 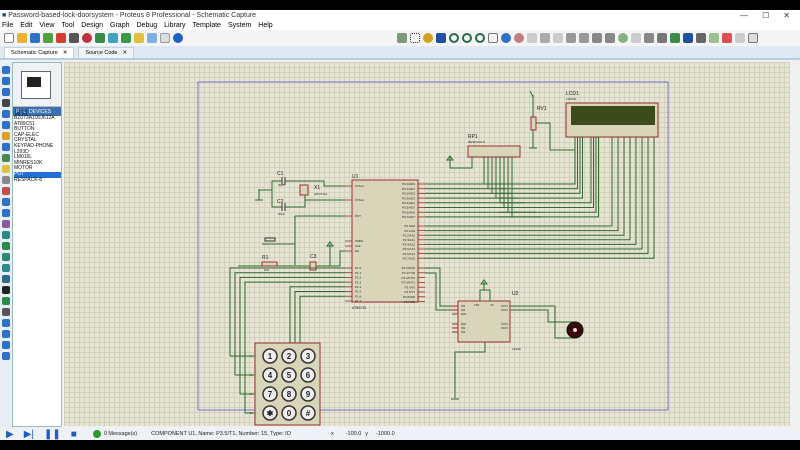 I want to click on pin-icon, so click(x=6, y=158).